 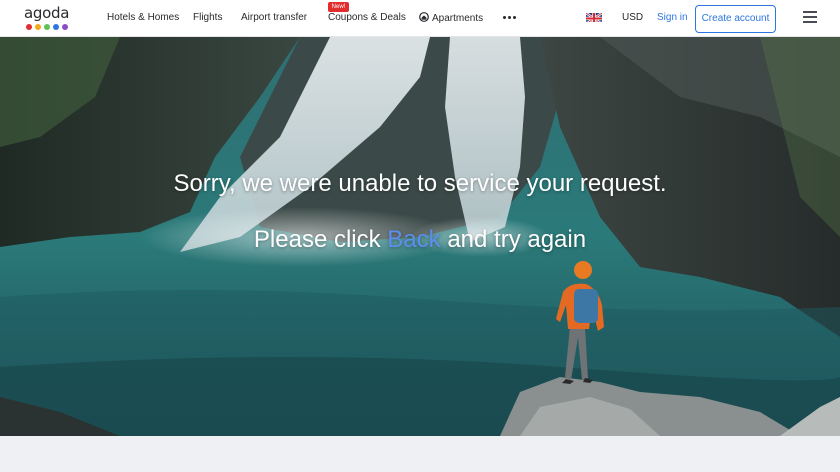 What do you see at coordinates (458, 18) in the screenshot?
I see `nav-apartments-label: Apartments` at bounding box center [458, 18].